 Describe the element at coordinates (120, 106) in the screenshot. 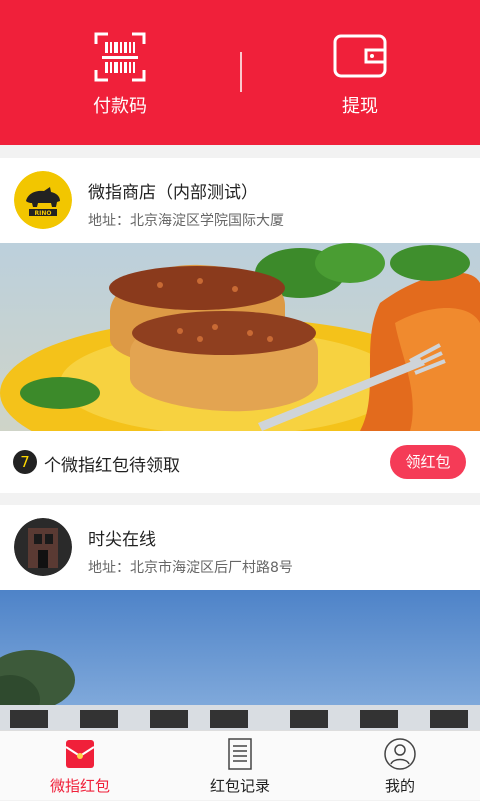

I see `pay-code-label: 付款码` at that location.